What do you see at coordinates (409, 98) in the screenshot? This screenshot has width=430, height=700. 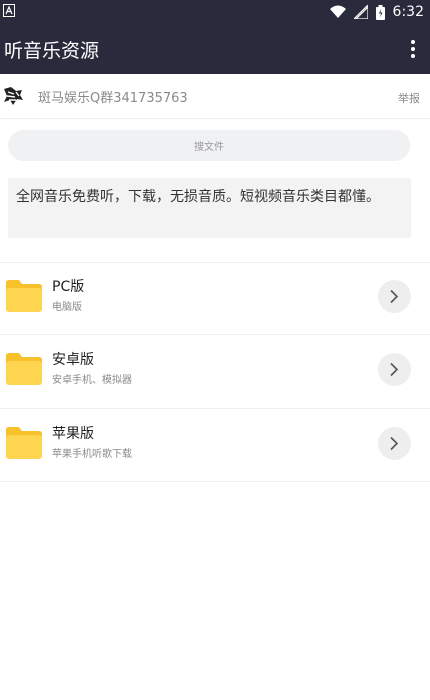 I see `report-link: 举报` at bounding box center [409, 98].